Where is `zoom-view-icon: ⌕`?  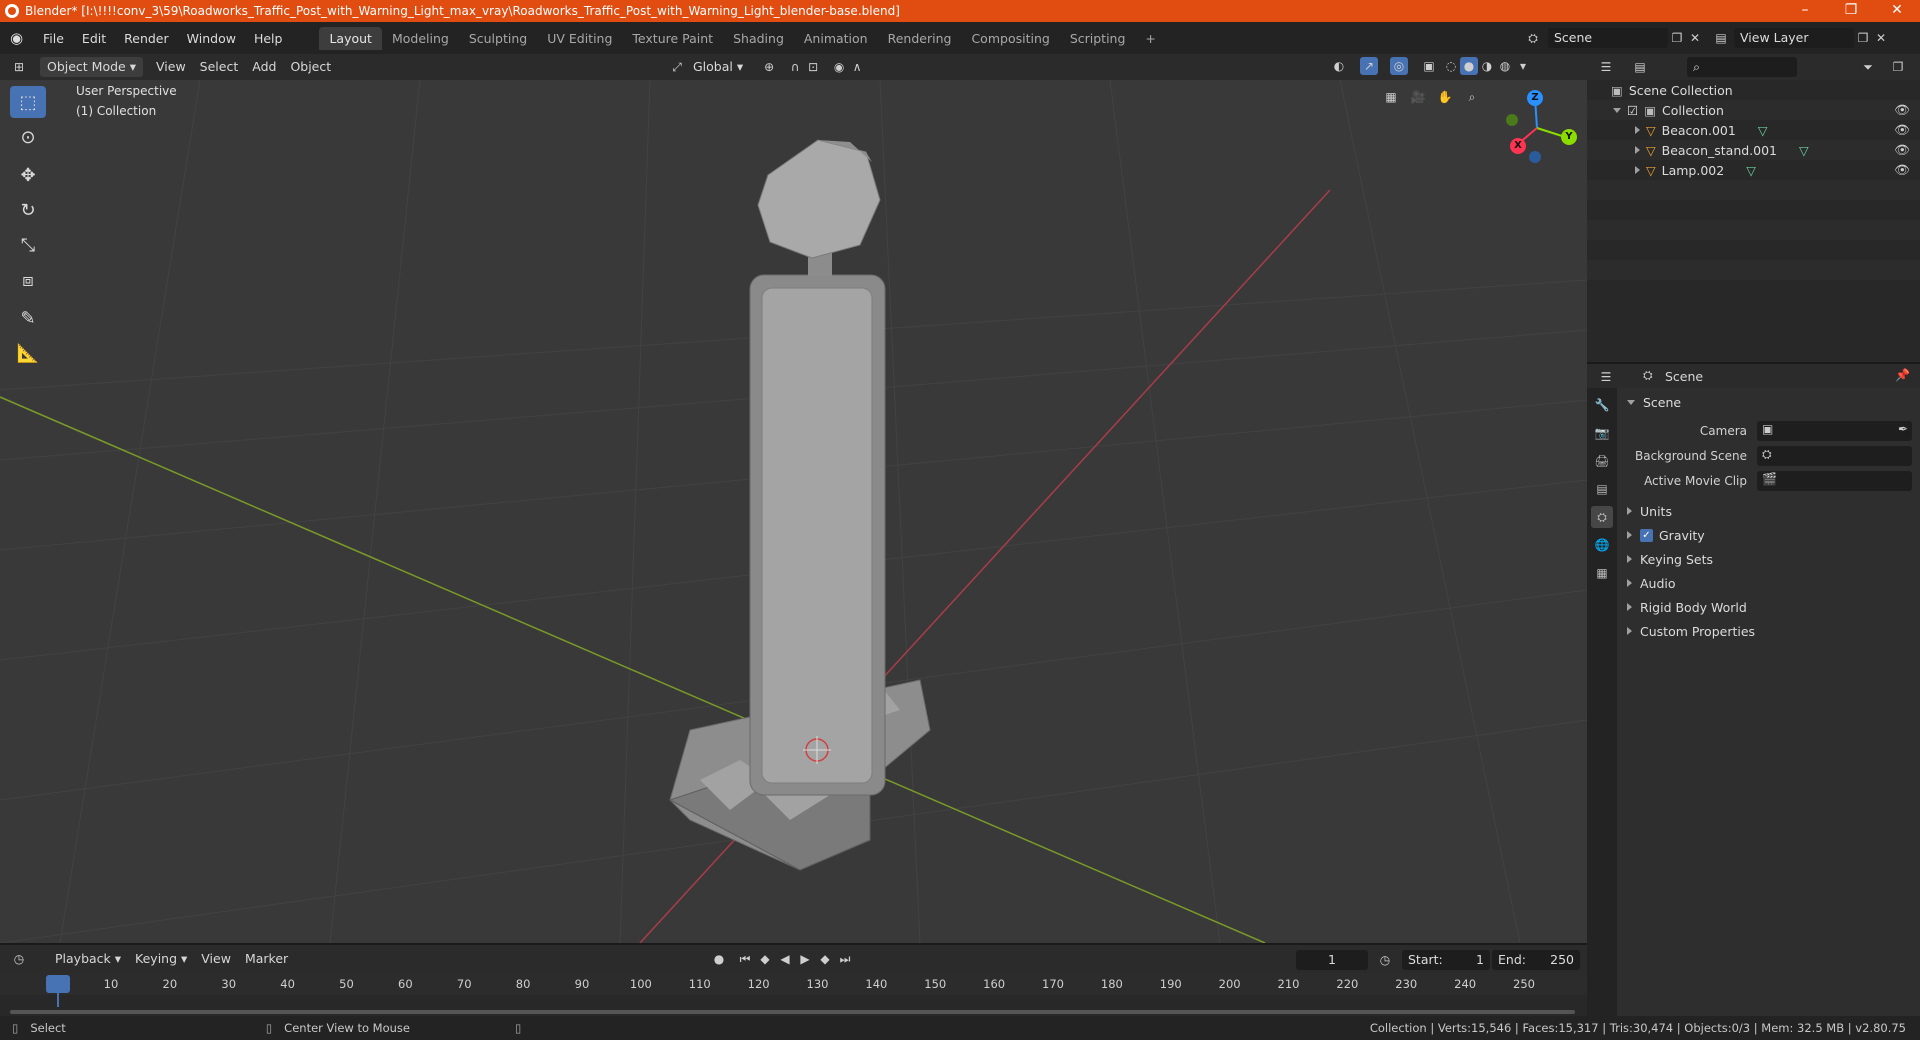
zoom-view-icon: ⌕ is located at coordinates (1472, 97).